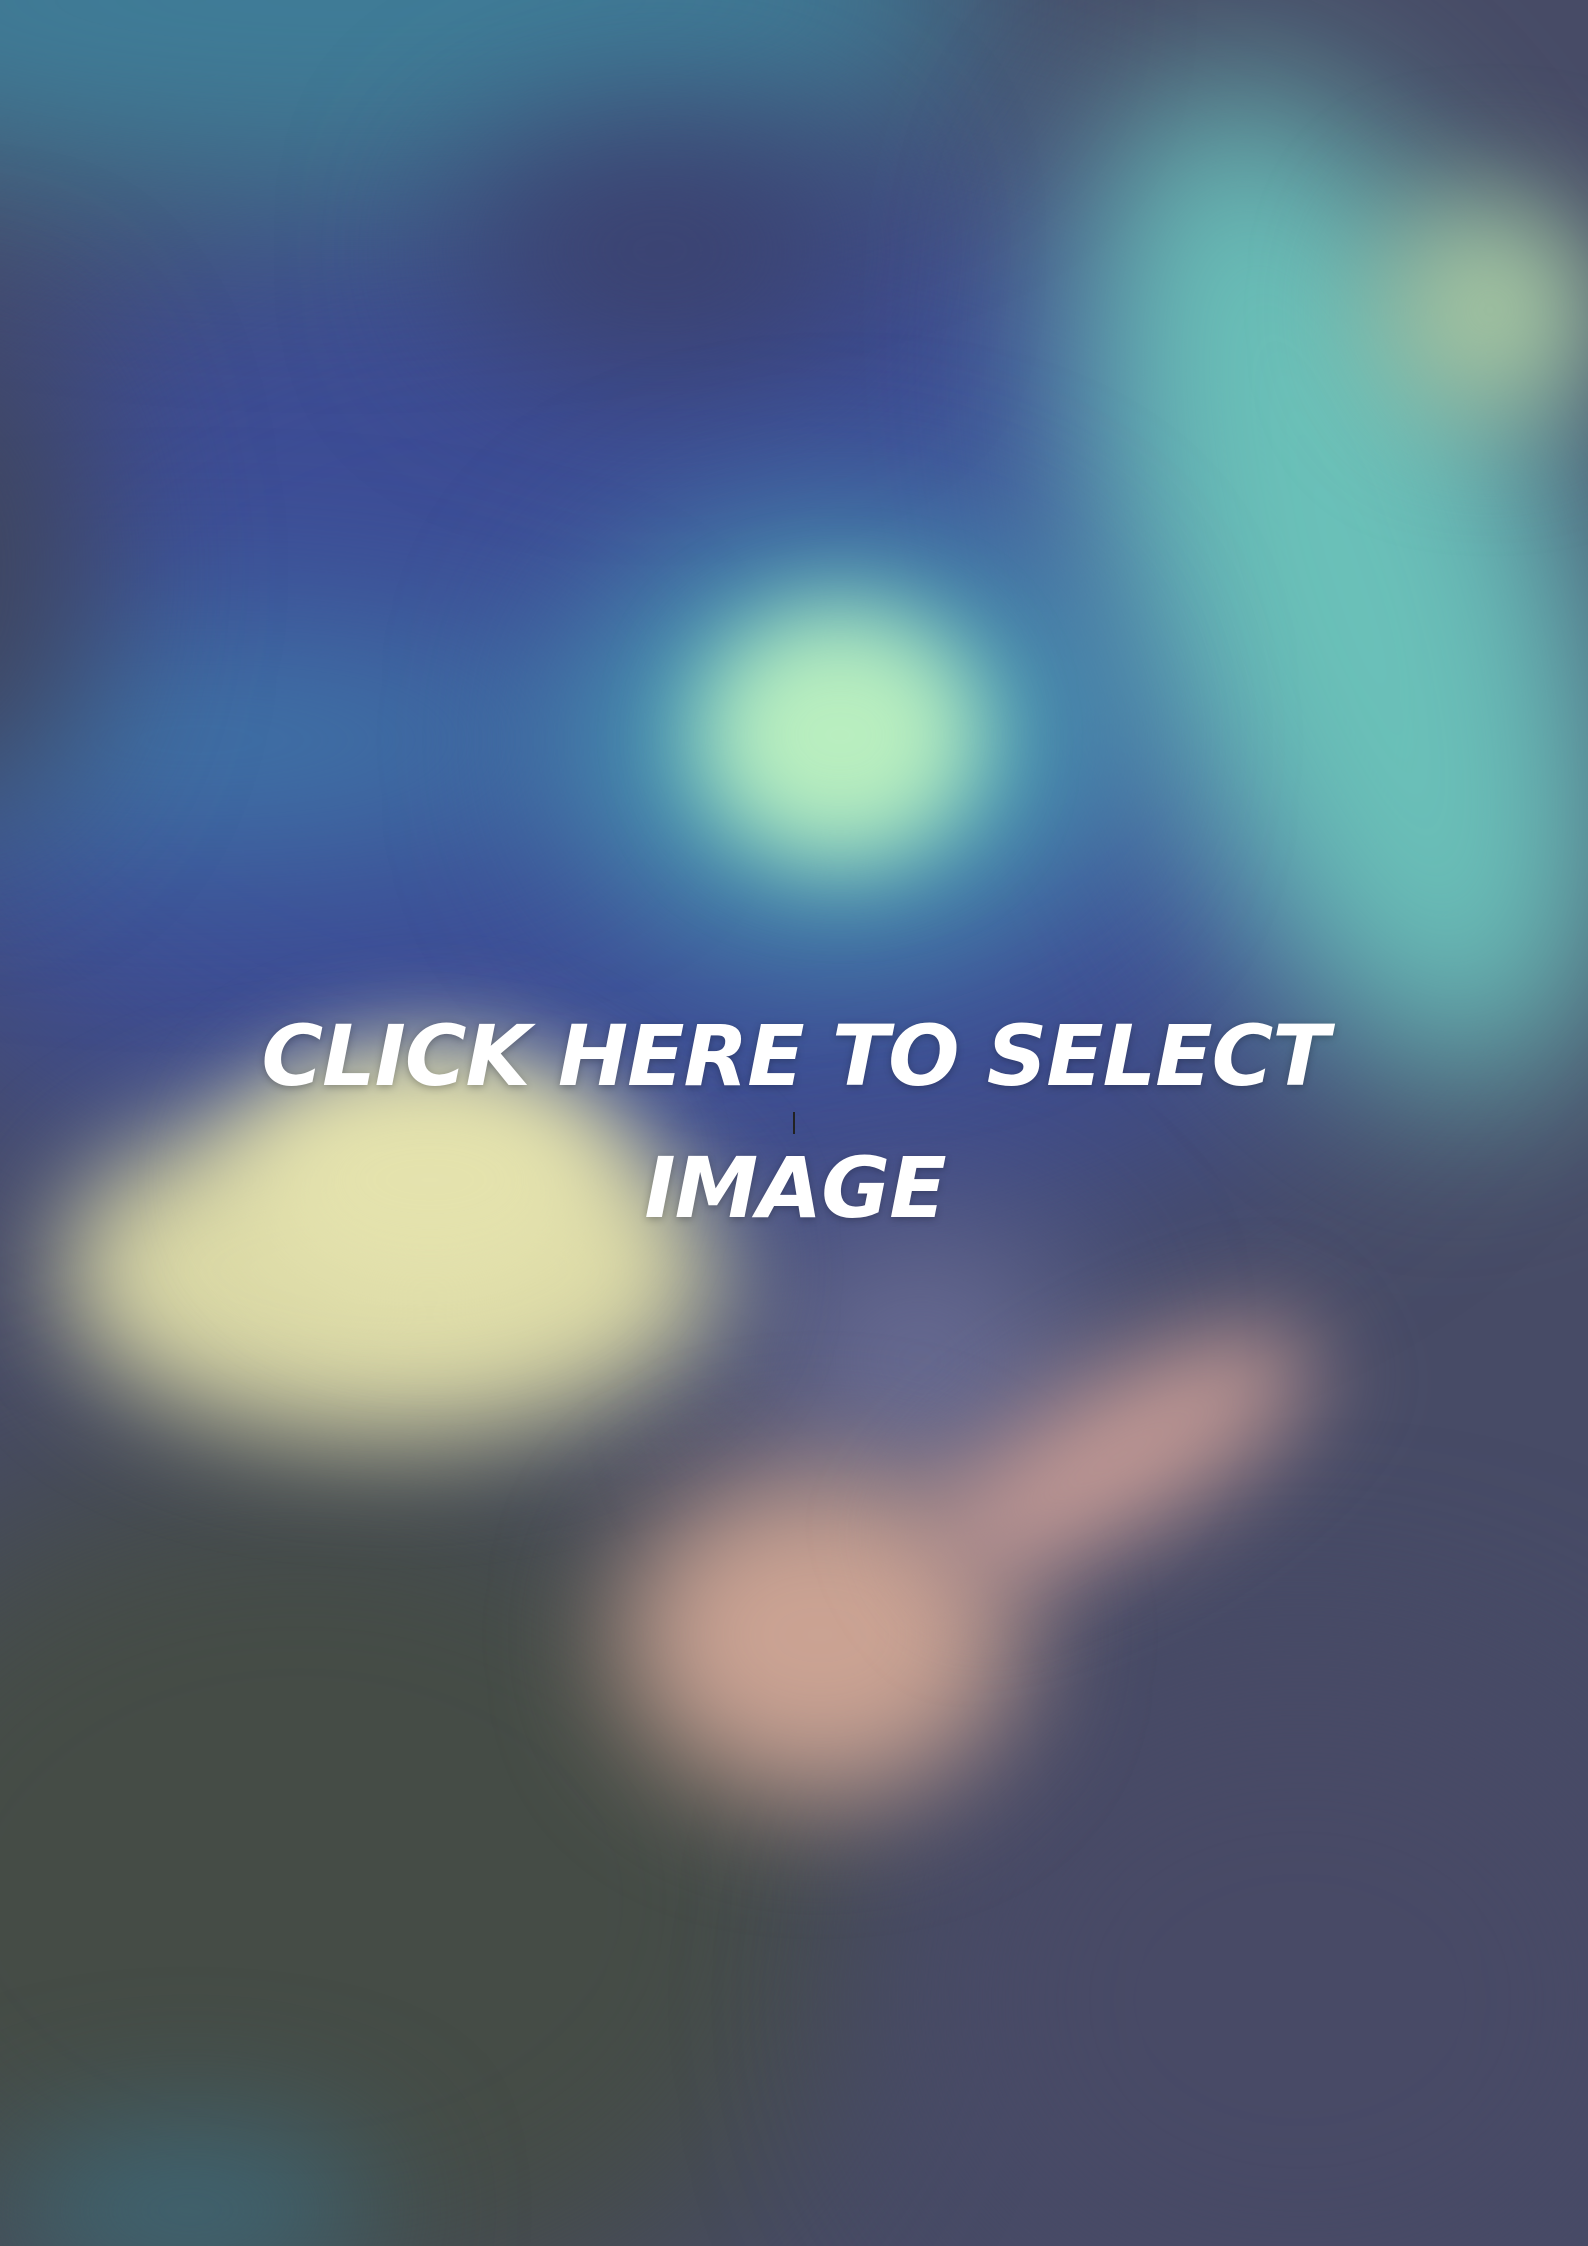  I want to click on text-cursor, so click(794, 1123).